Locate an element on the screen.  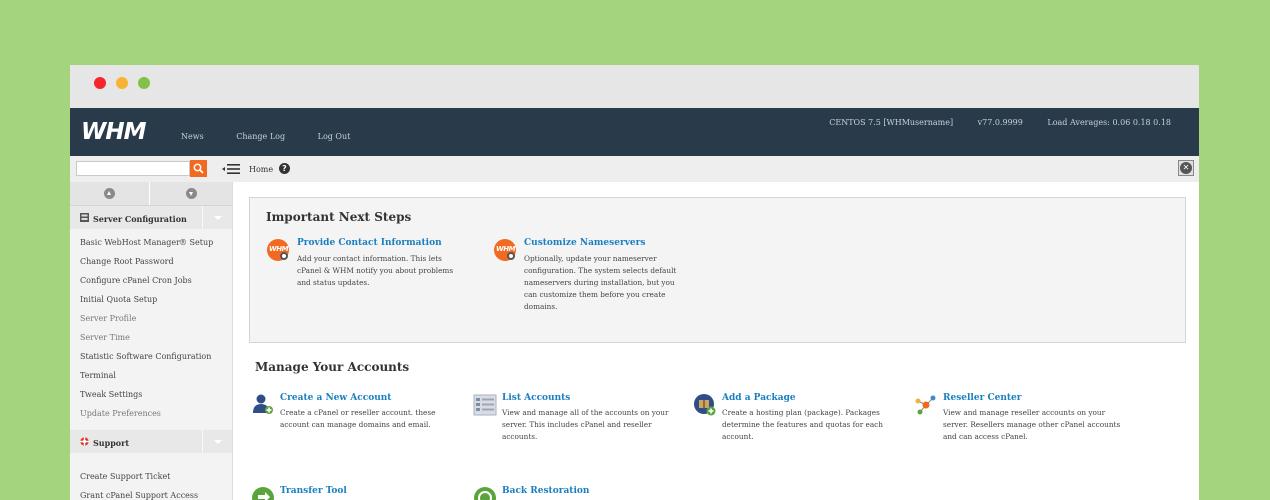
maximize-window-button is located at coordinates (144, 83).